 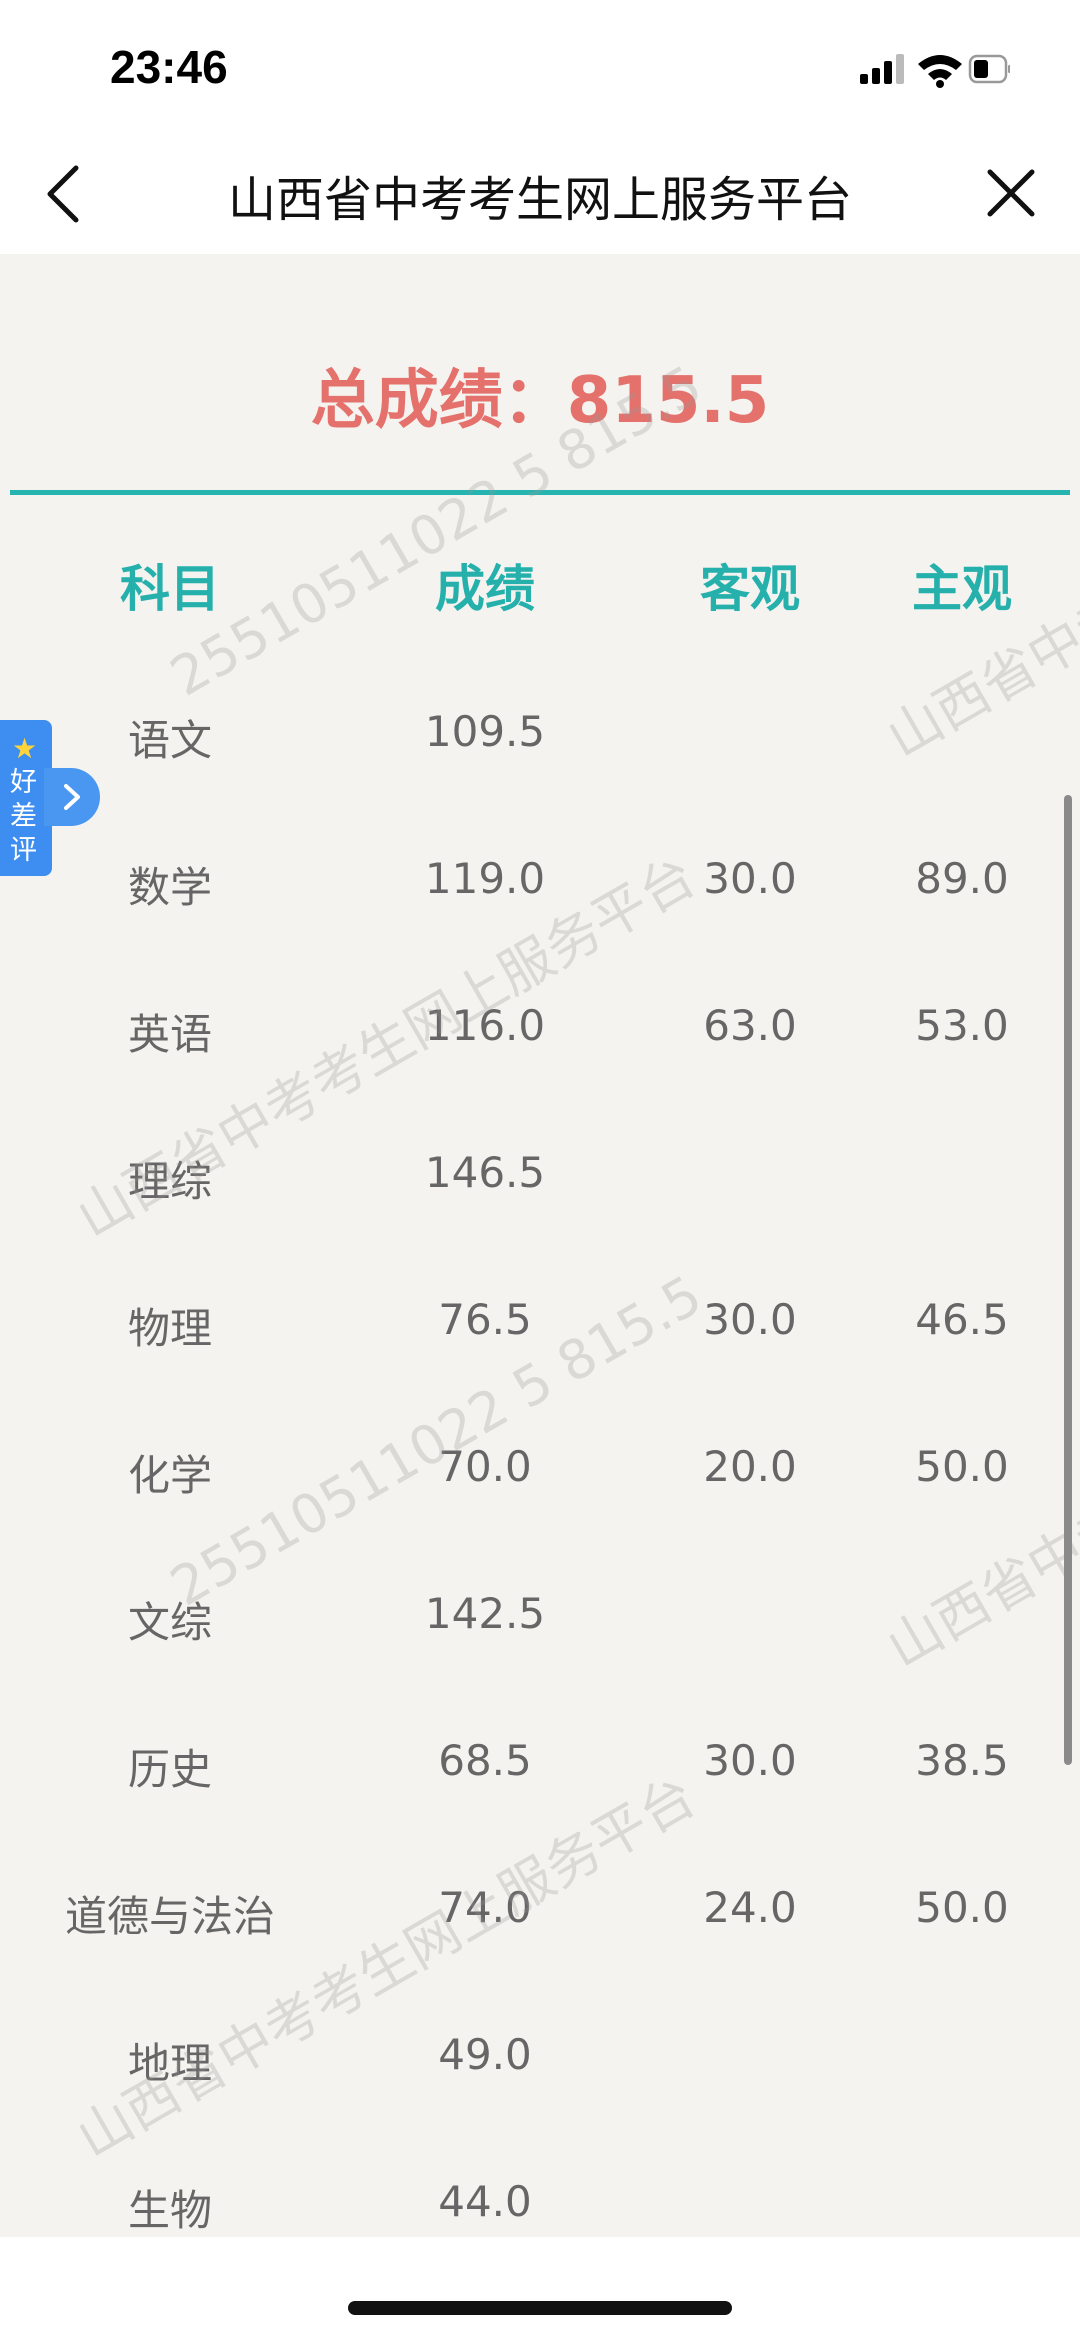 I want to click on status-icons, so click(x=935, y=72).